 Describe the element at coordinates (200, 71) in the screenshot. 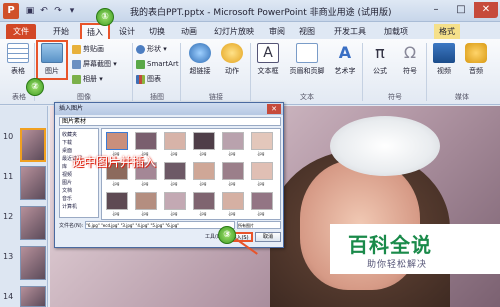

I see `hyperlink-label: 超链接` at that location.